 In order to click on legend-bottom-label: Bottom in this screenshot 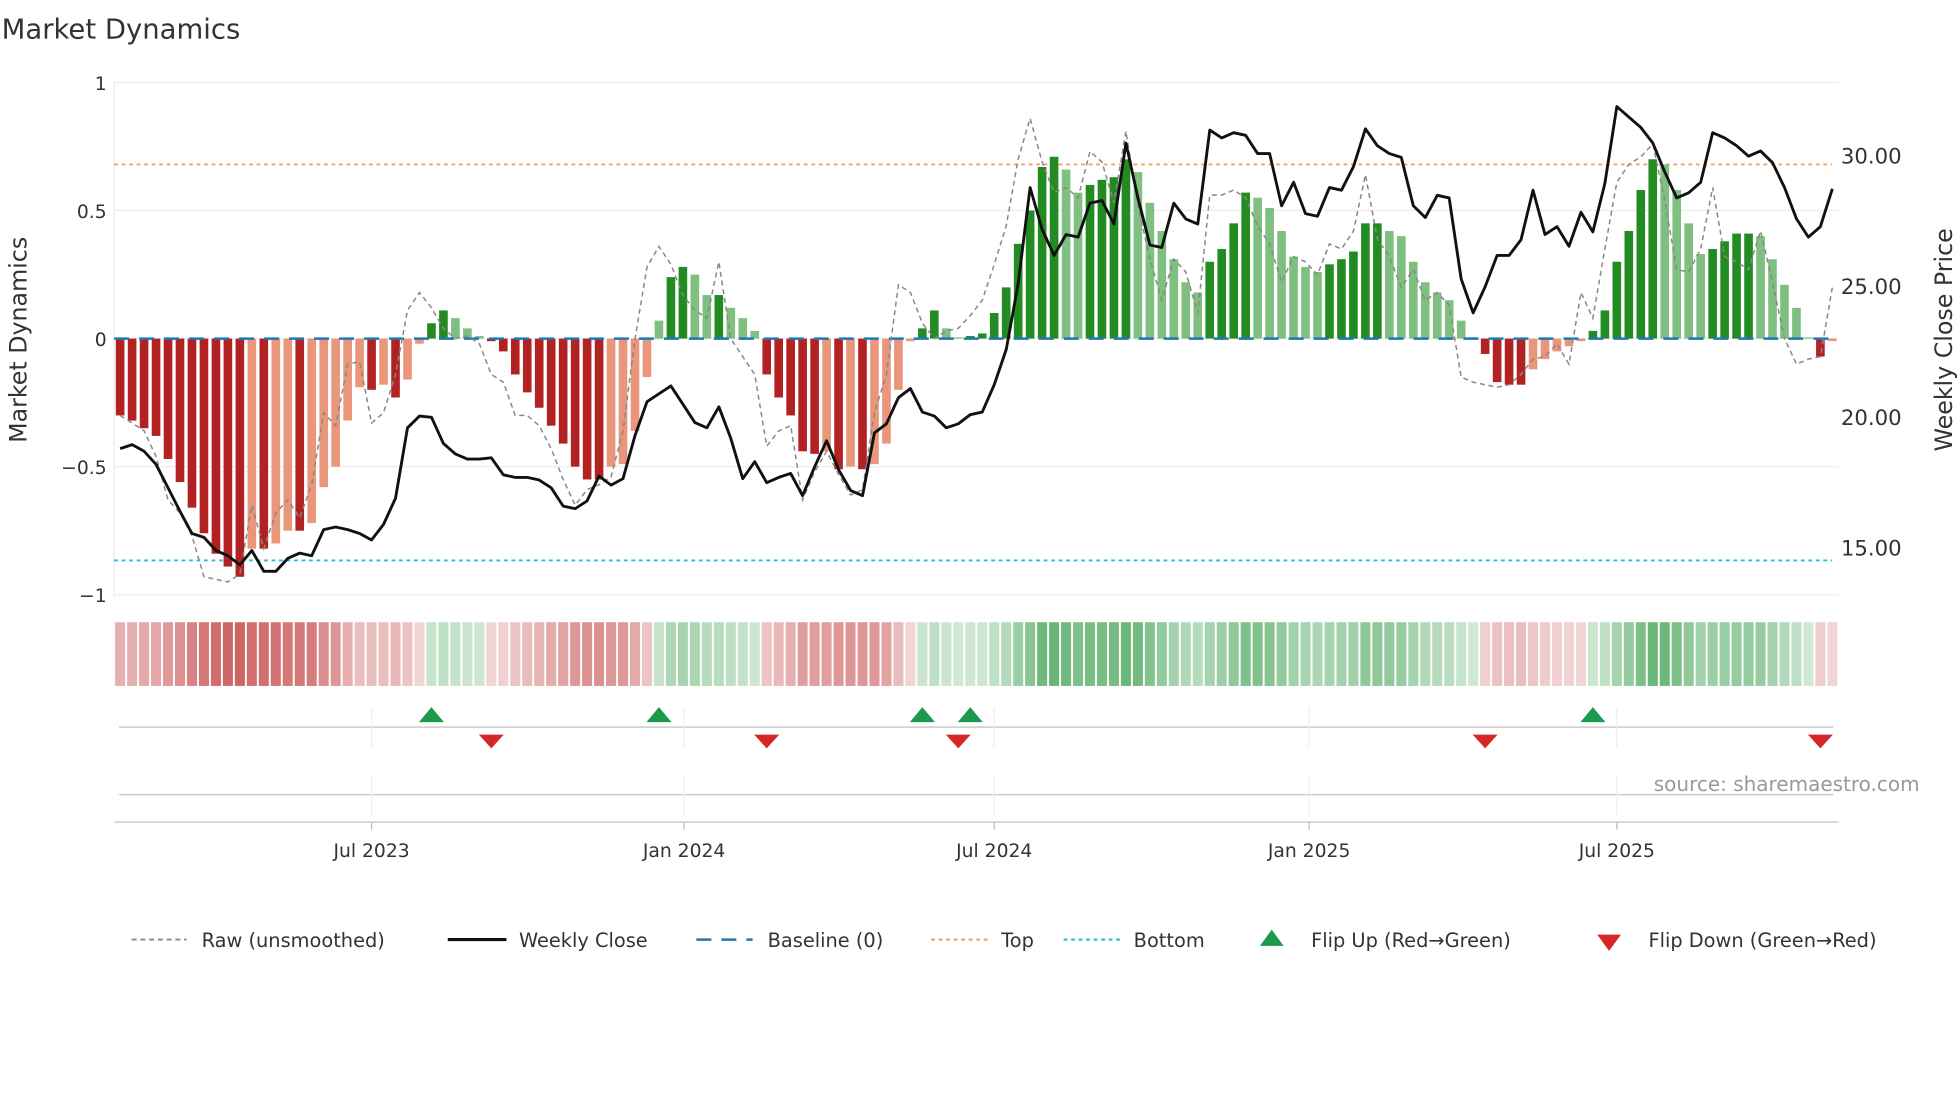, I will do `click(1169, 940)`.